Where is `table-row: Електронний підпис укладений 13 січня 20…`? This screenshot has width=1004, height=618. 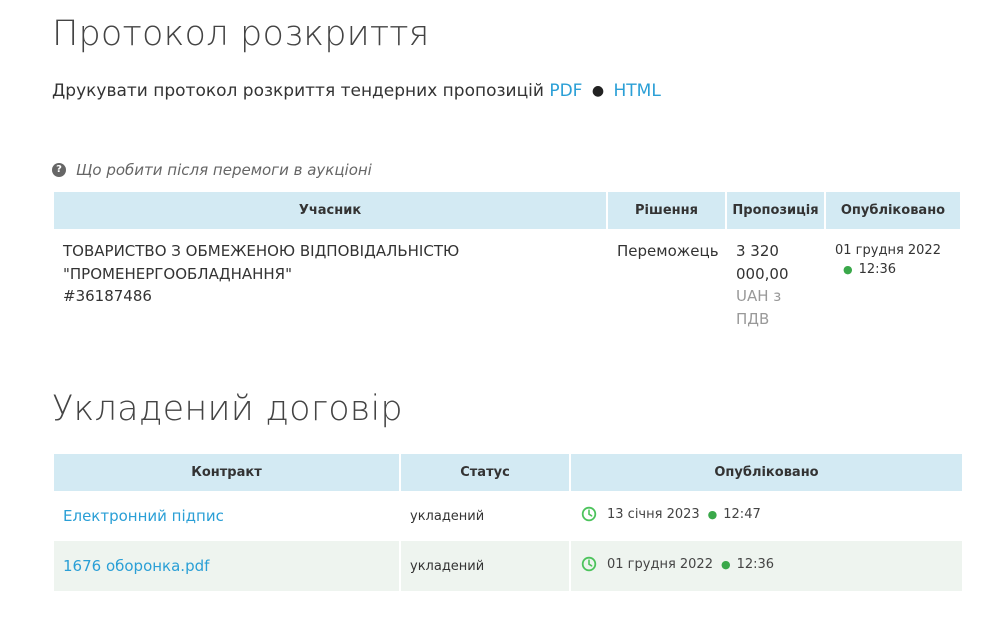
table-row: Електронний підпис укладений 13 січня 20… is located at coordinates (508, 516).